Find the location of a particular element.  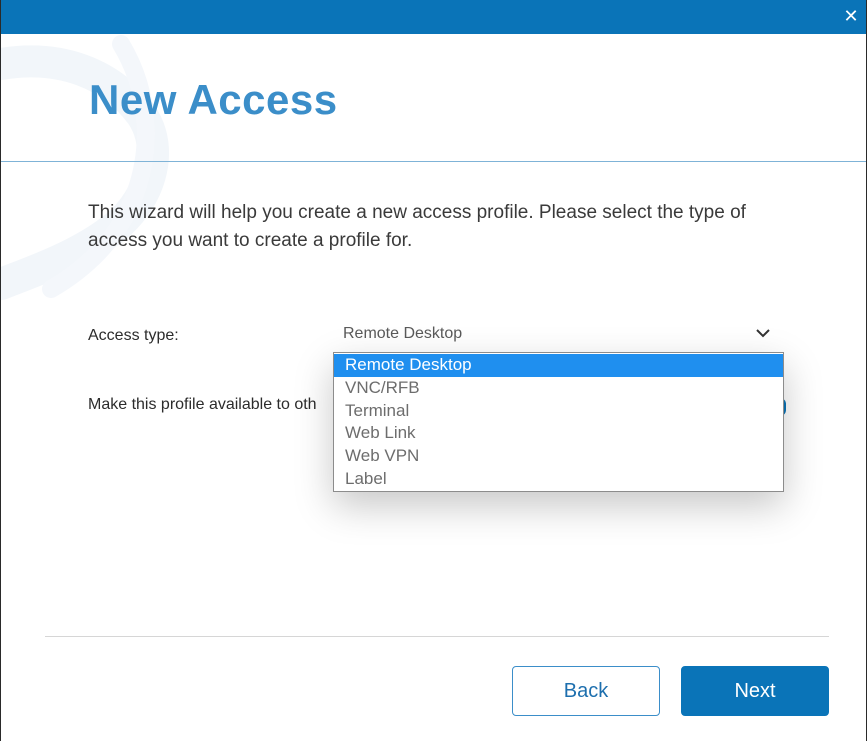

title-bar: ✕ is located at coordinates (433, 17).